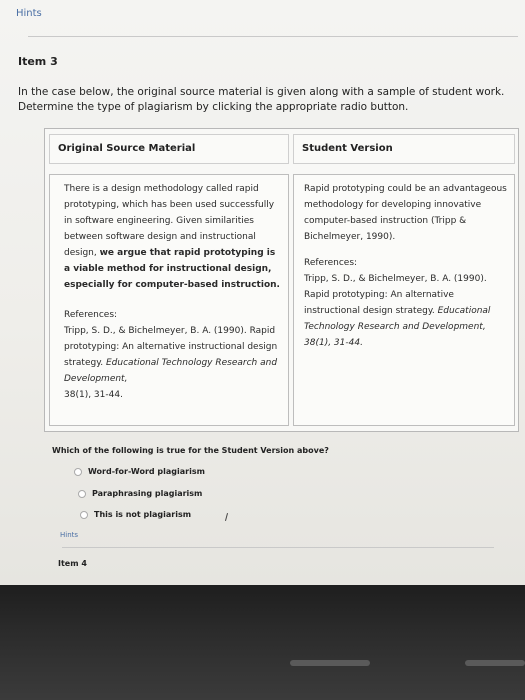  I want to click on original-header: Original Source Material, so click(169, 149).